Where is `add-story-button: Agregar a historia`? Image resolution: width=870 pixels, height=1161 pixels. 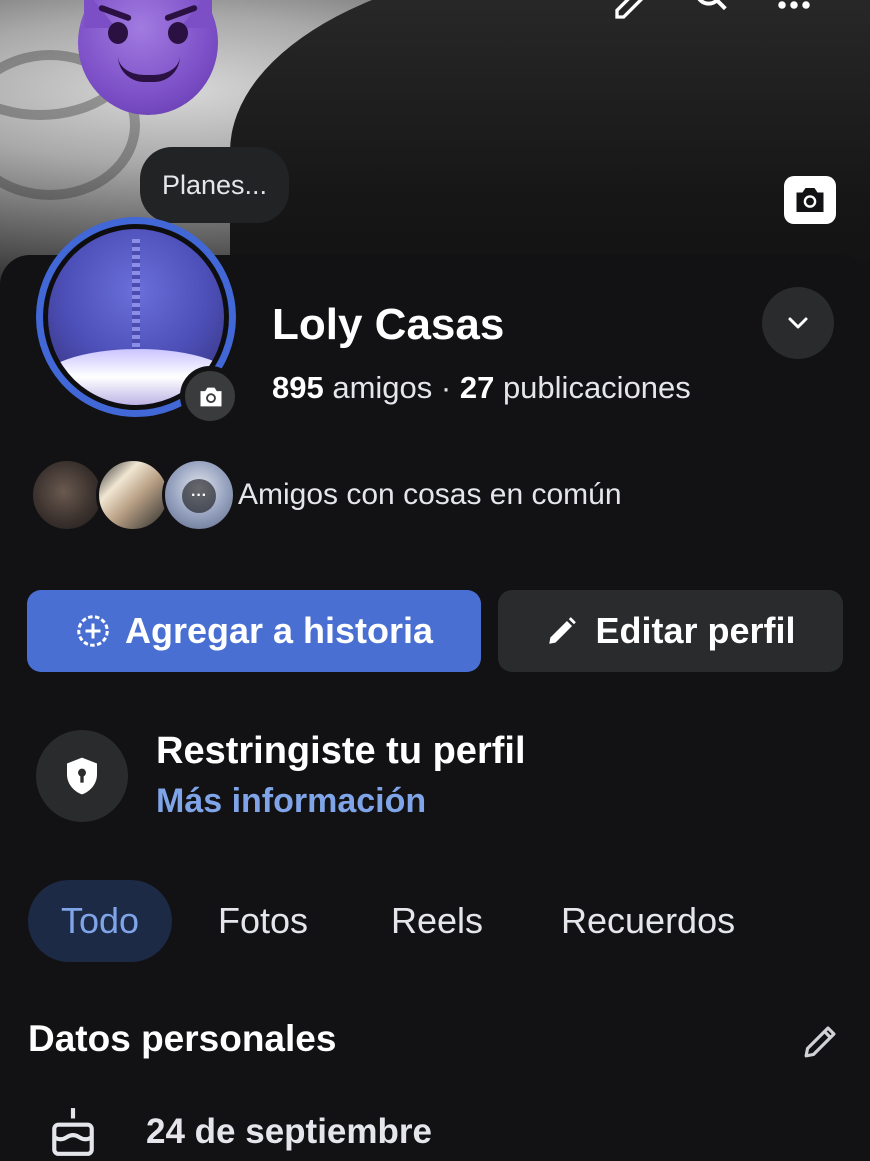
add-story-button: Agregar a historia is located at coordinates (254, 631).